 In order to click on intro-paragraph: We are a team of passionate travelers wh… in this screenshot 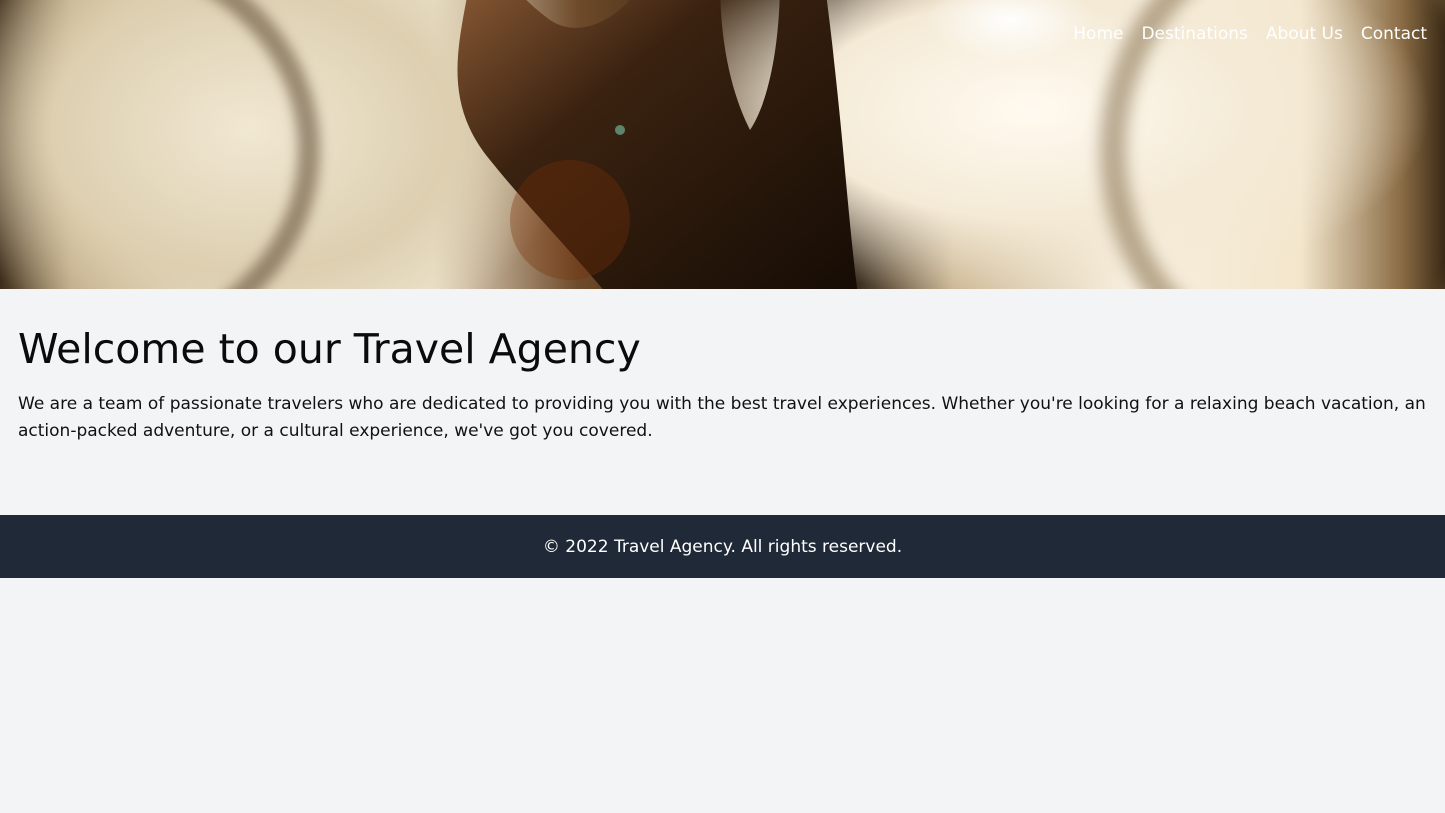, I will do `click(722, 417)`.